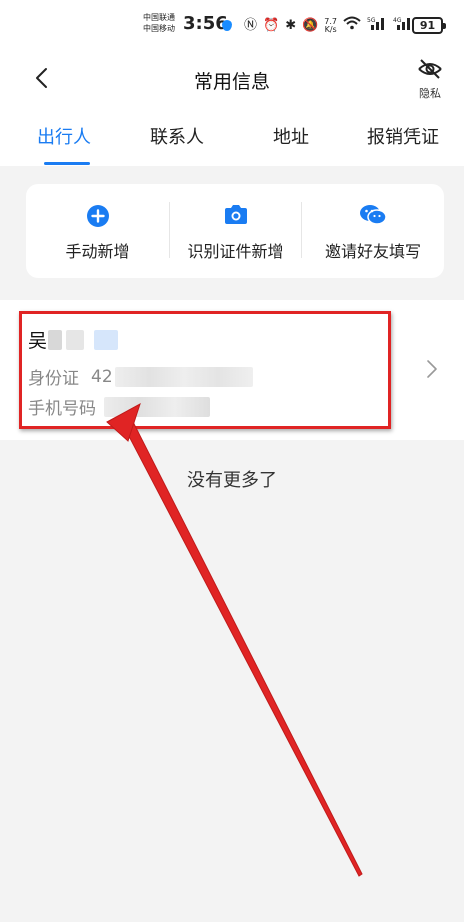 Image resolution: width=464 pixels, height=922 pixels. What do you see at coordinates (429, 25) in the screenshot?
I see `battery-icon: 91` at bounding box center [429, 25].